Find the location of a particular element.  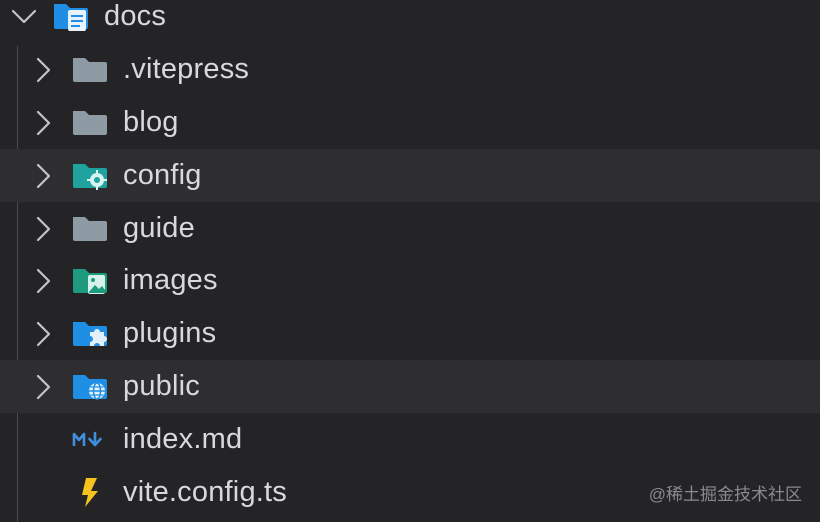

vite-icon is located at coordinates (91, 492).